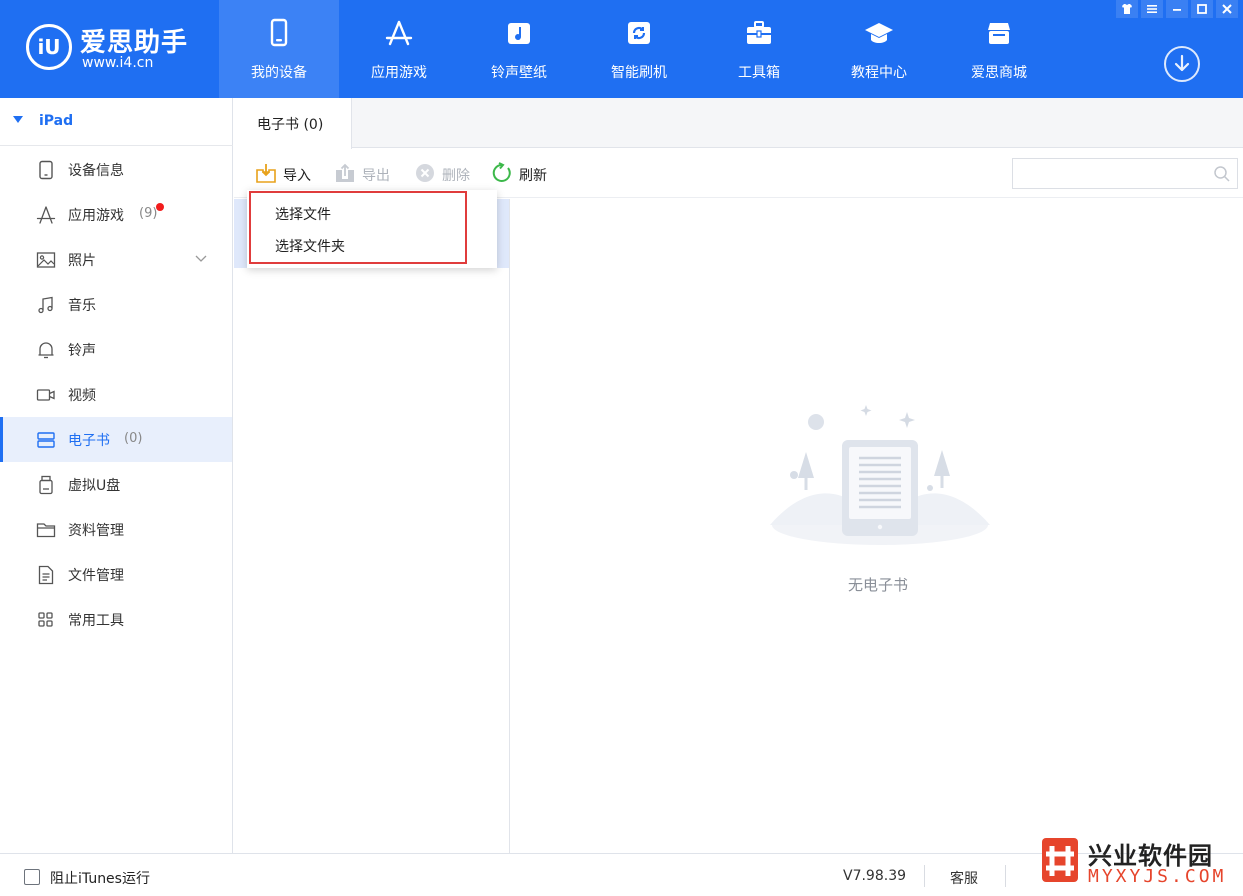 The width and height of the screenshot is (1243, 896). I want to click on sidebar-item-device-info: 设备信息, so click(116, 169).